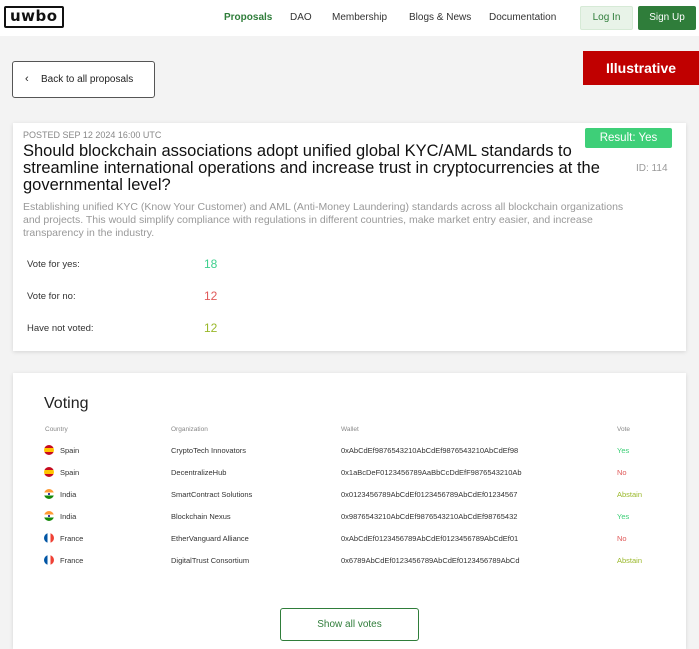  What do you see at coordinates (210, 538) in the screenshot?
I see `organization-cell: EtherVanguard Alliance` at bounding box center [210, 538].